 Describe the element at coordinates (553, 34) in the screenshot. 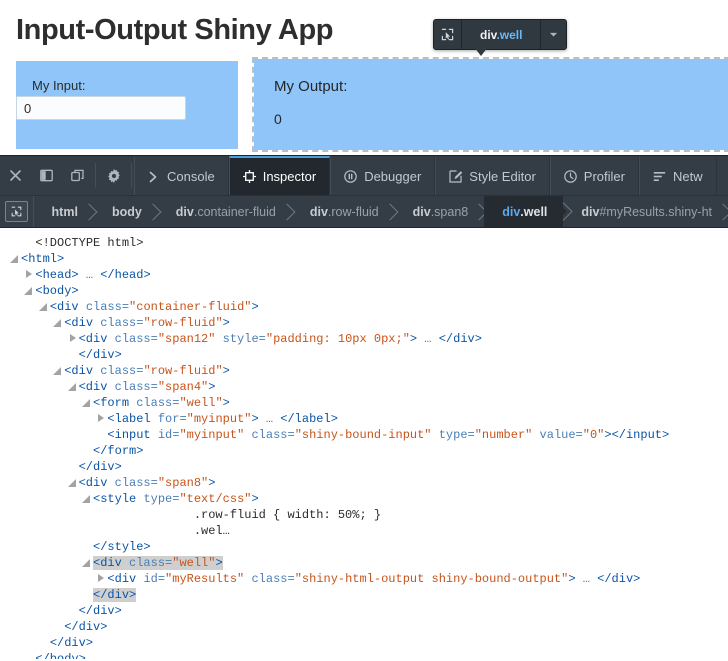

I see `chevron-down-icon` at that location.